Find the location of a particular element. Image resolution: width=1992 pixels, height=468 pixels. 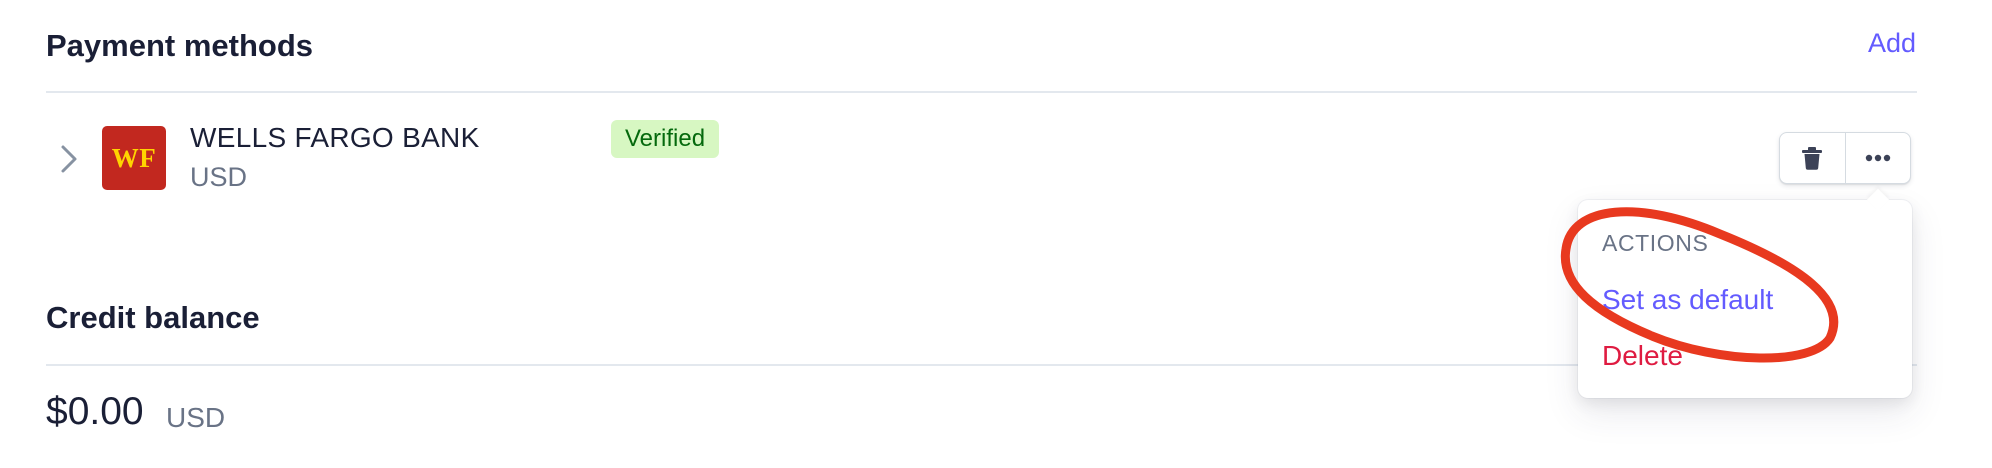

actions-dropdown-menu: ACTIONS Set as default Delete is located at coordinates (1745, 299).